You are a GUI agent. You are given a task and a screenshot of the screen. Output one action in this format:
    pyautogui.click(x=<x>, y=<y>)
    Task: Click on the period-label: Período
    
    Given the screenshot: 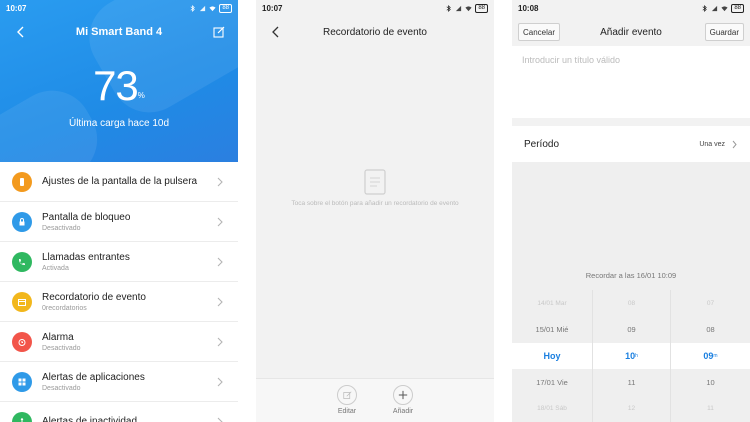 What is the action you would take?
    pyautogui.click(x=542, y=144)
    